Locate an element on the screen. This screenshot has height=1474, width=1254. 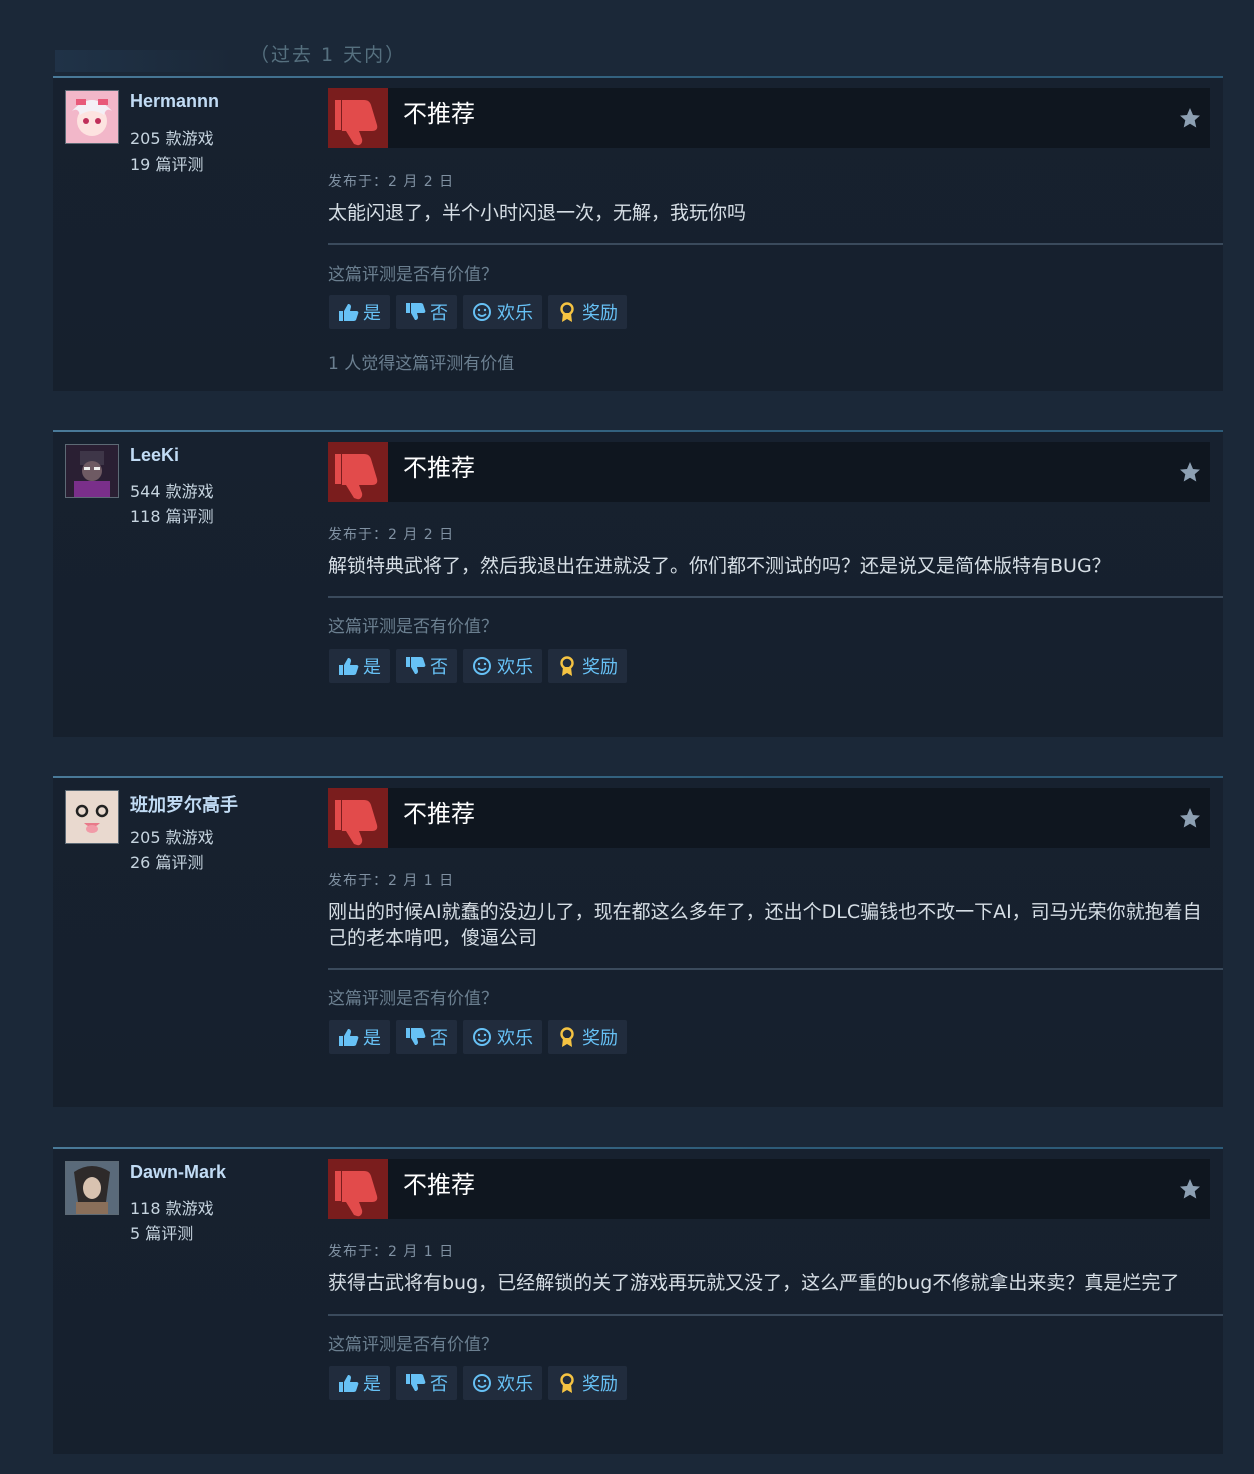
review-count: 19 篇评测 is located at coordinates (166, 163).